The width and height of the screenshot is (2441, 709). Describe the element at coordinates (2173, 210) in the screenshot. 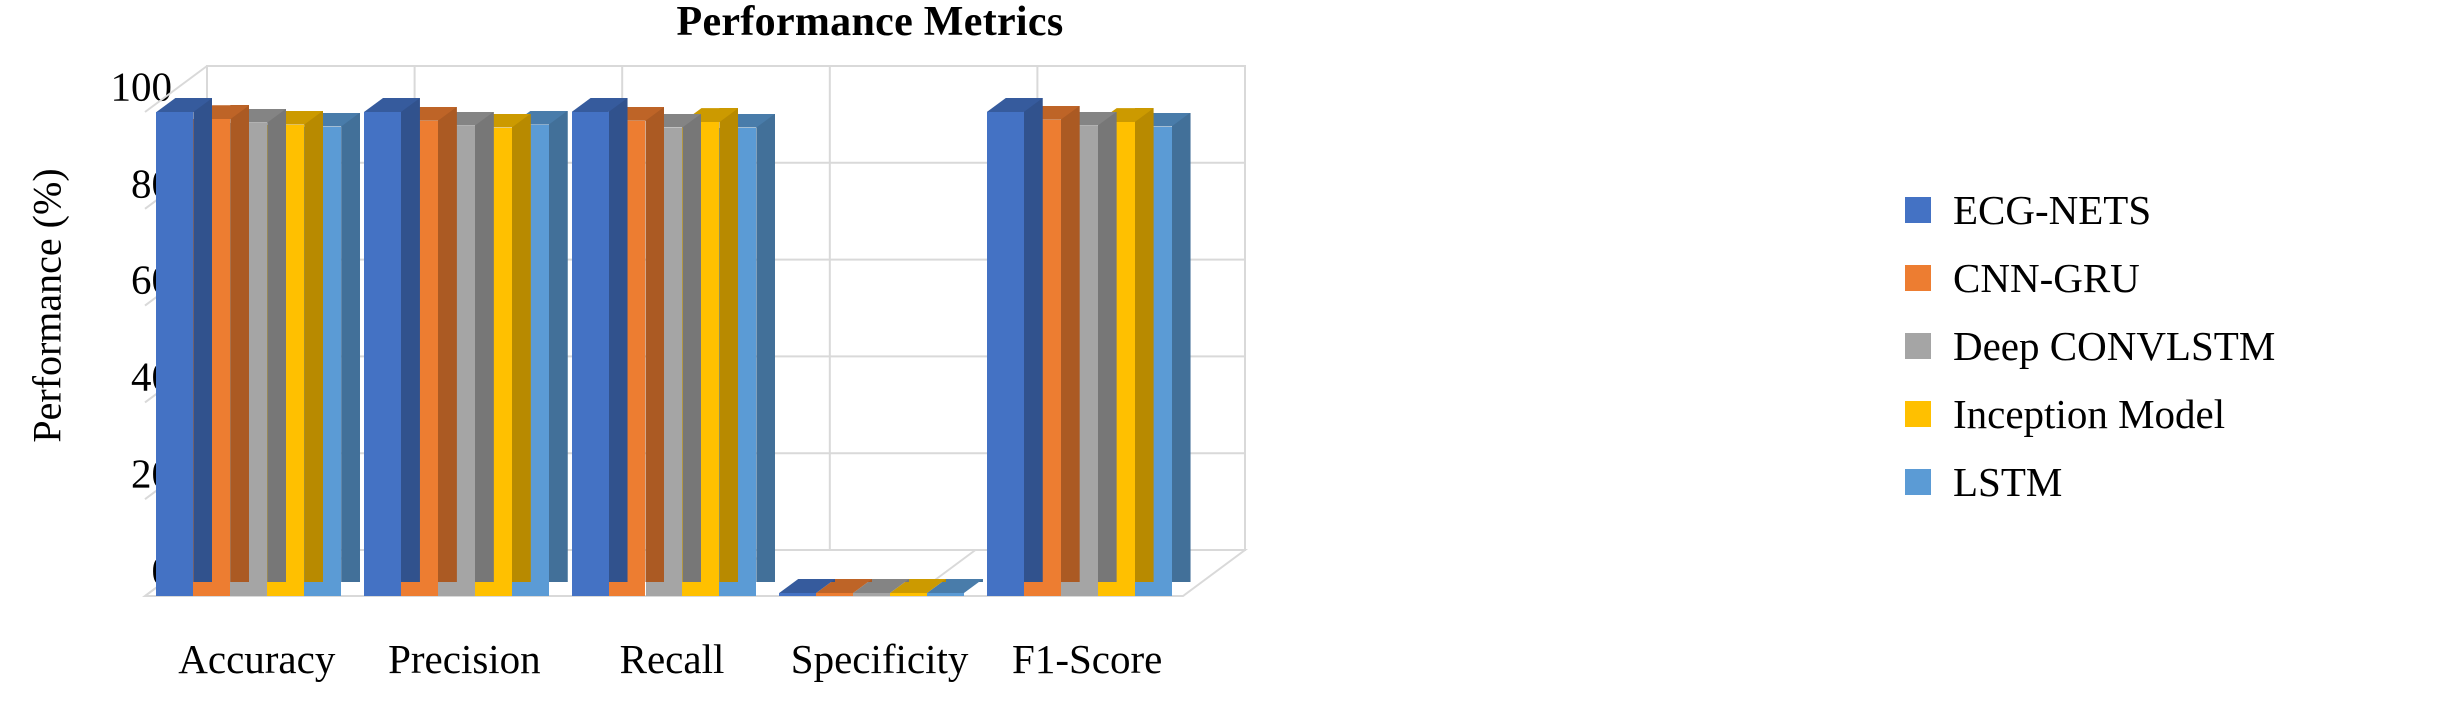

I see `legend-item: ECG-NETS` at that location.